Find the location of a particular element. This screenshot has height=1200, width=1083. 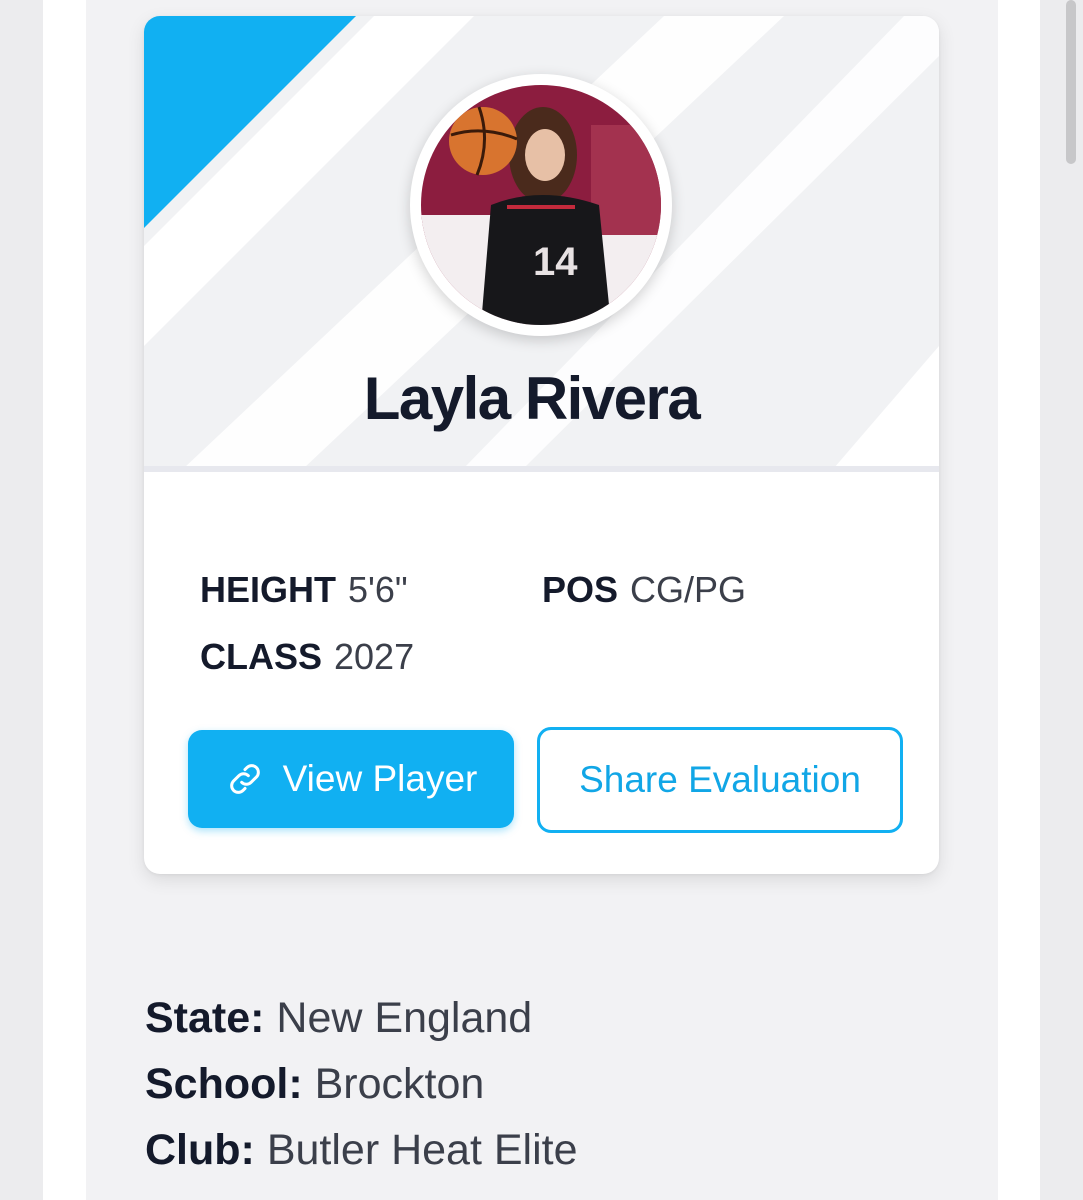

share-evaluation-label: Share Evaluation is located at coordinates (720, 779).